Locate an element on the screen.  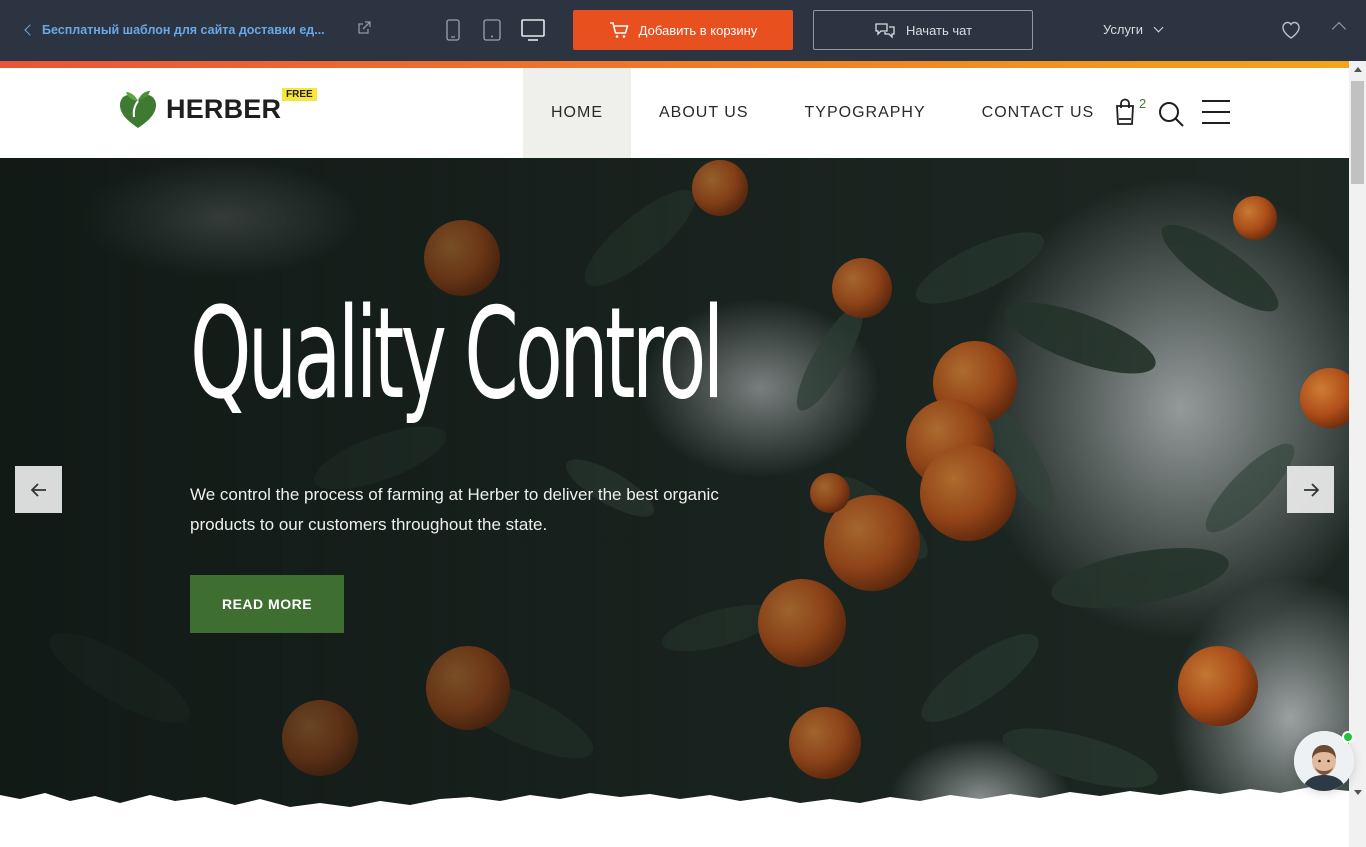
arrow-left-icon is located at coordinates (38, 489).